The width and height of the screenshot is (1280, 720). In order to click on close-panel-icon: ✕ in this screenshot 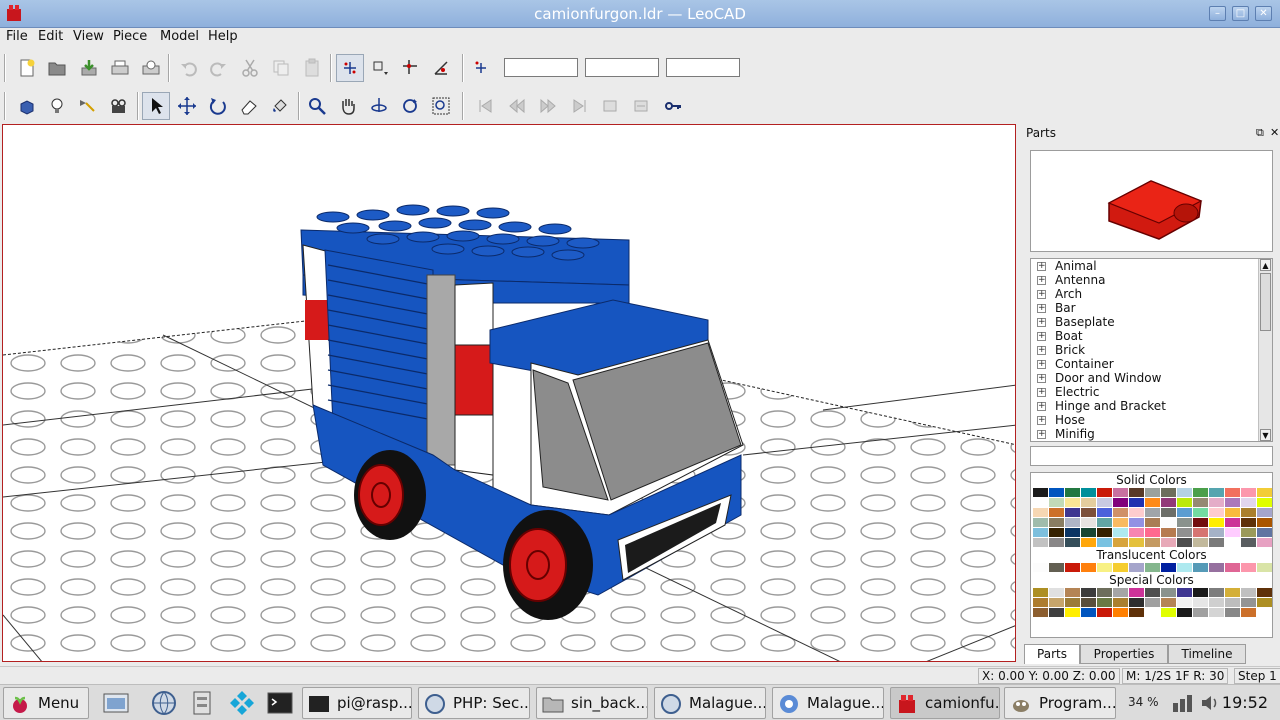, I will do `click(1274, 132)`.